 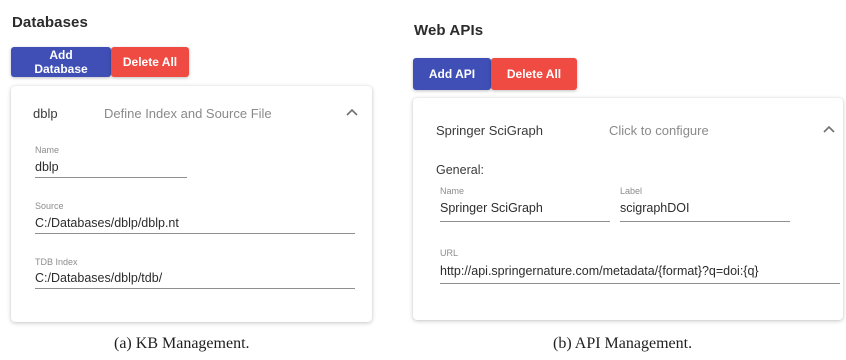 I want to click on add-database-button: Add Database, so click(x=61, y=62).